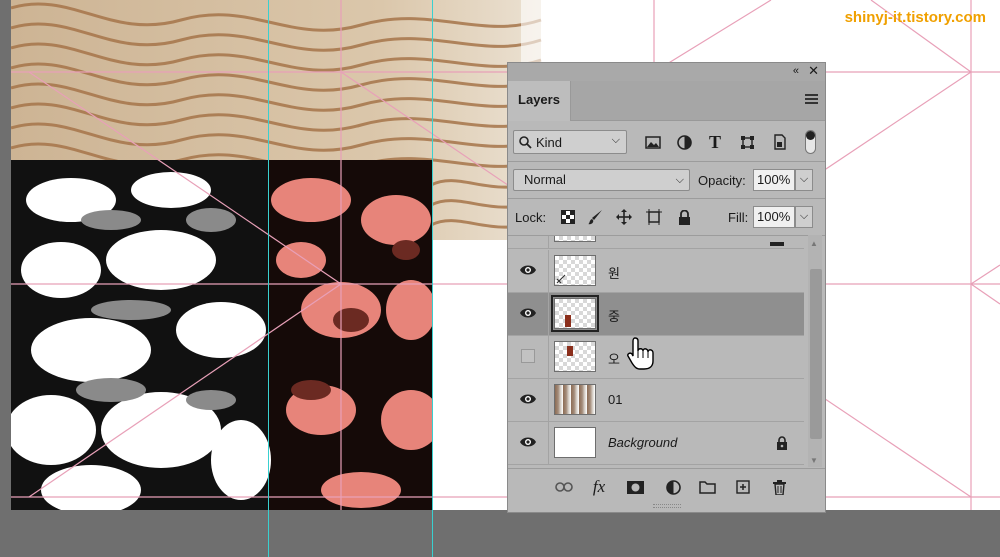 The height and width of the screenshot is (557, 1000). I want to click on blend-mode-value: Normal, so click(545, 179).